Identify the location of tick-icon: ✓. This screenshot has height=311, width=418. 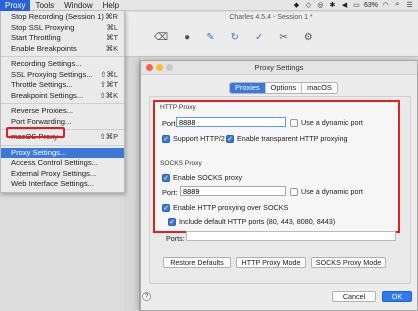
(259, 37).